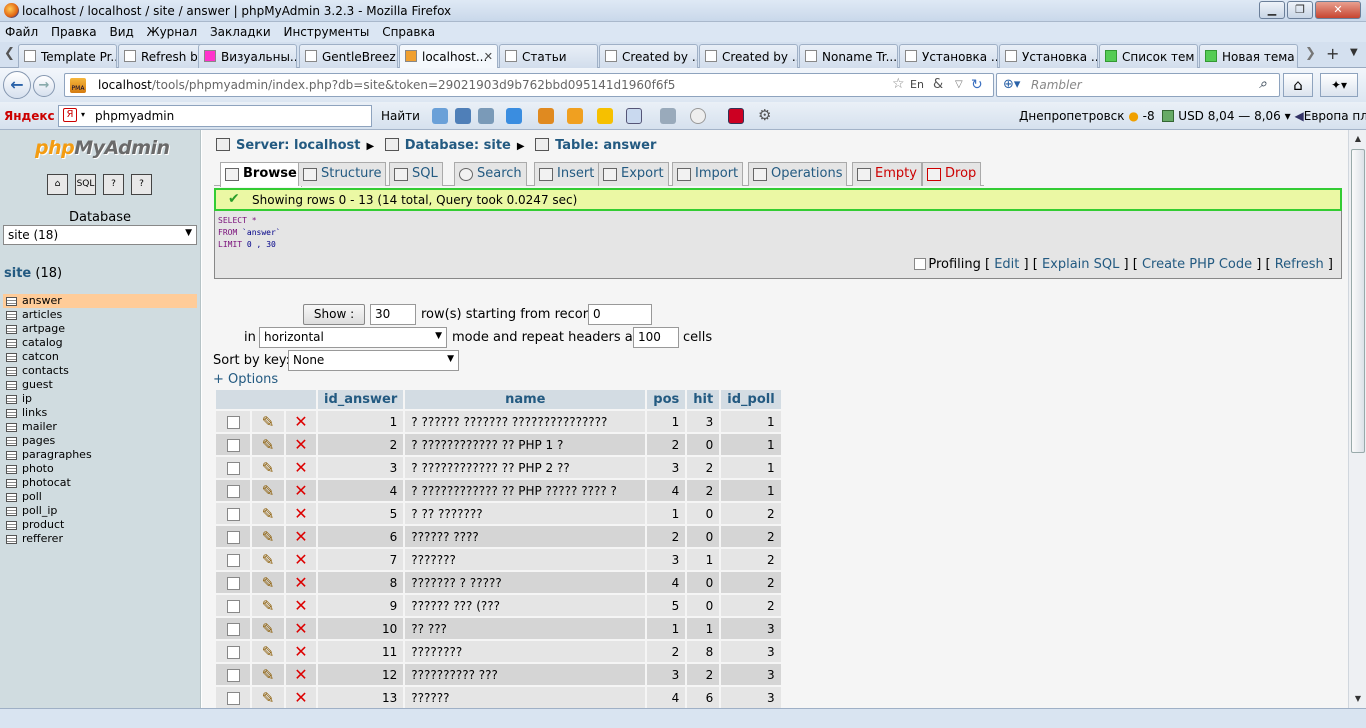  What do you see at coordinates (1248, 56) in the screenshot?
I see `browser-tab: Новая тема` at bounding box center [1248, 56].